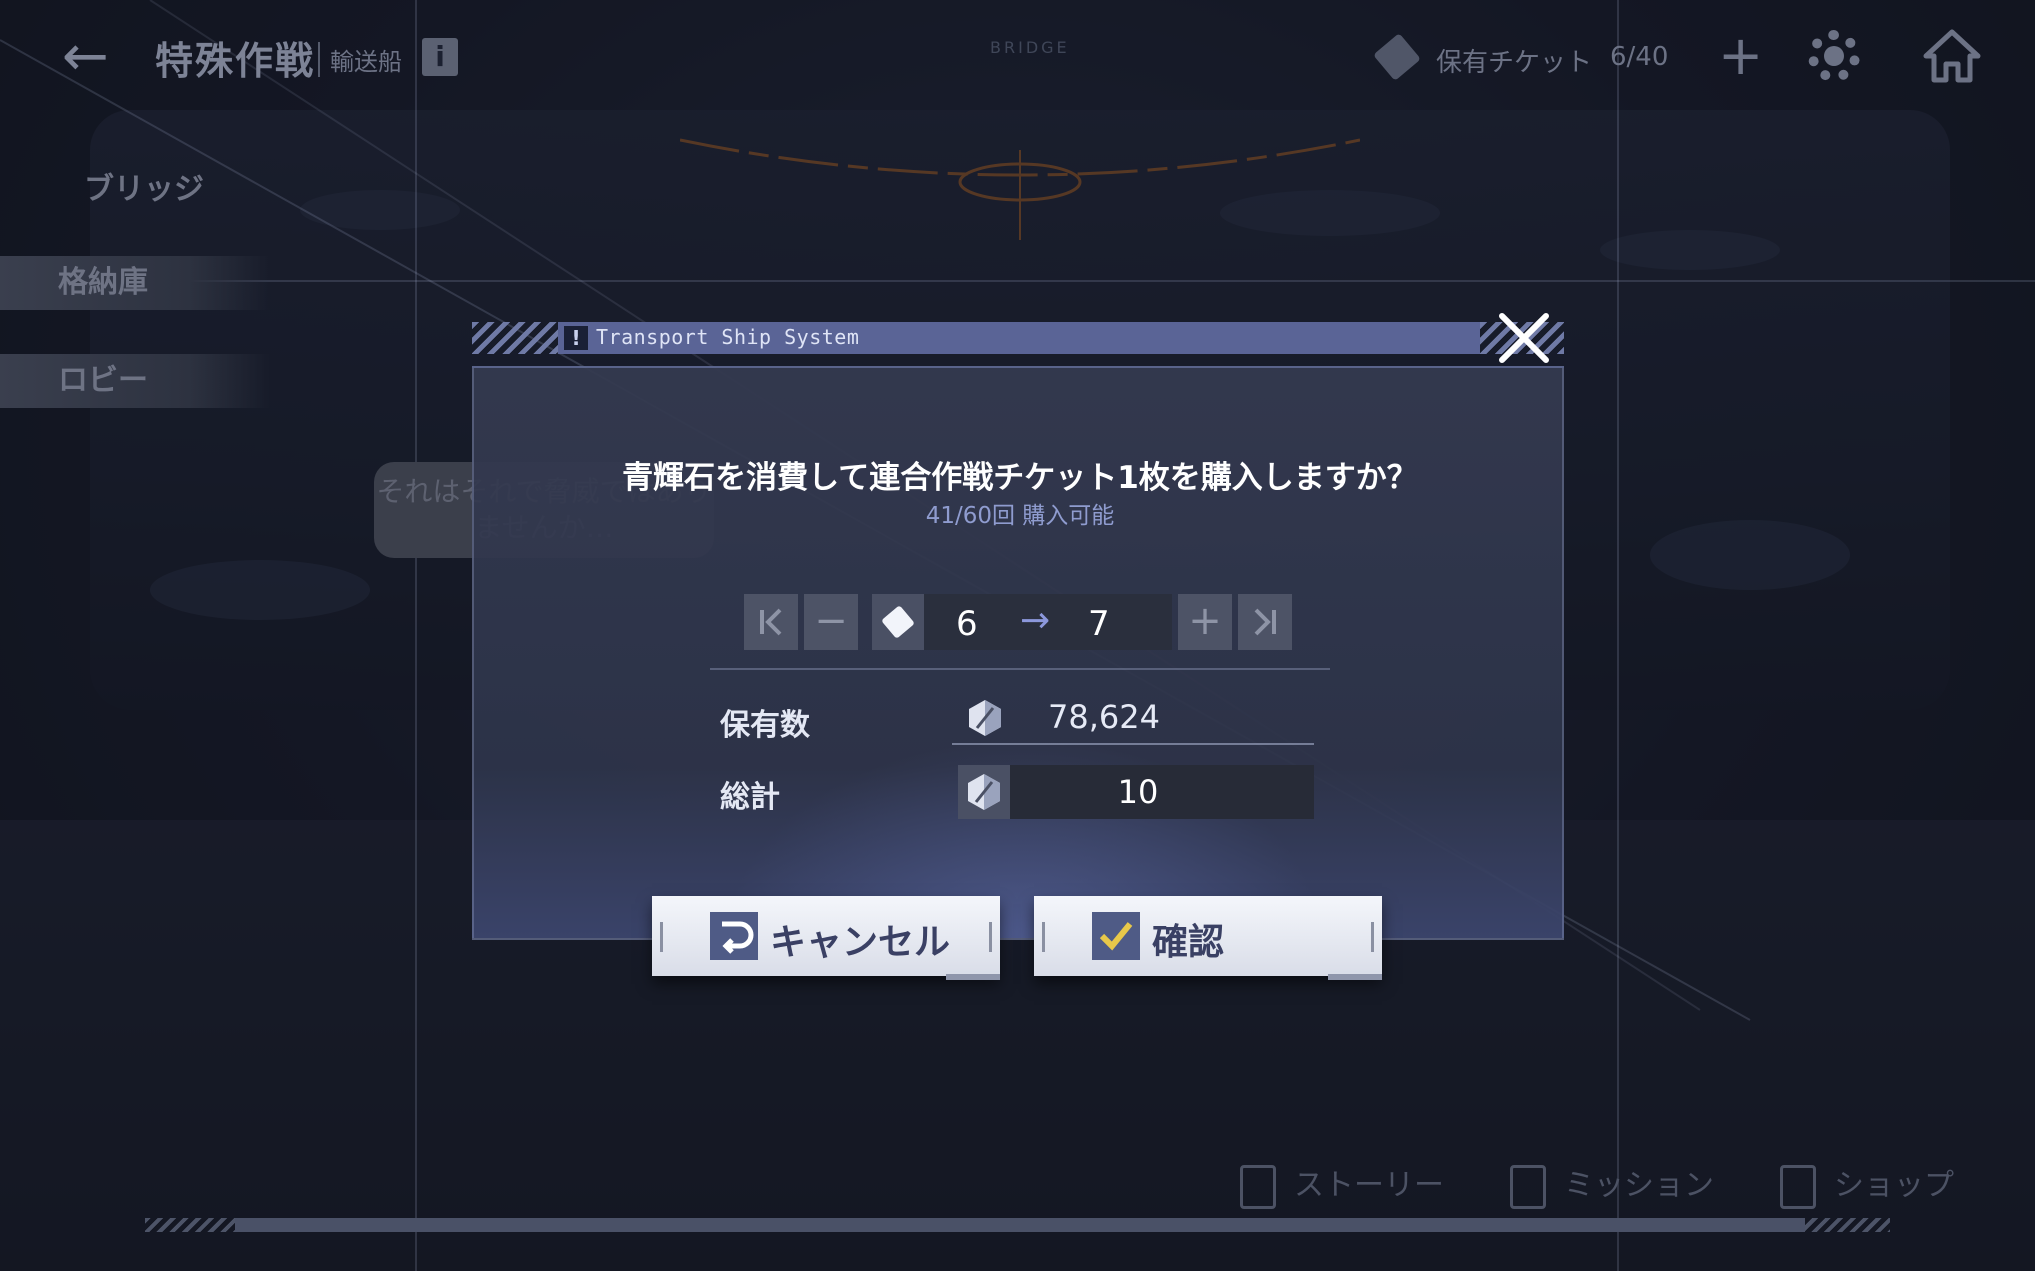  What do you see at coordinates (1018, 338) in the screenshot?
I see `modal-header: ! Transport Ship System` at bounding box center [1018, 338].